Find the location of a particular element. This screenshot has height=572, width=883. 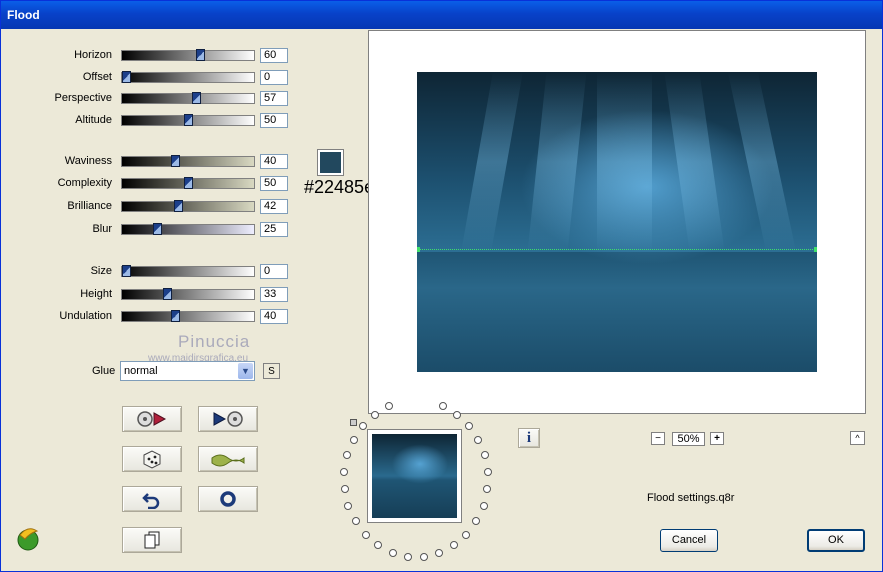

slider-thumb-altitude is located at coordinates (188, 120).